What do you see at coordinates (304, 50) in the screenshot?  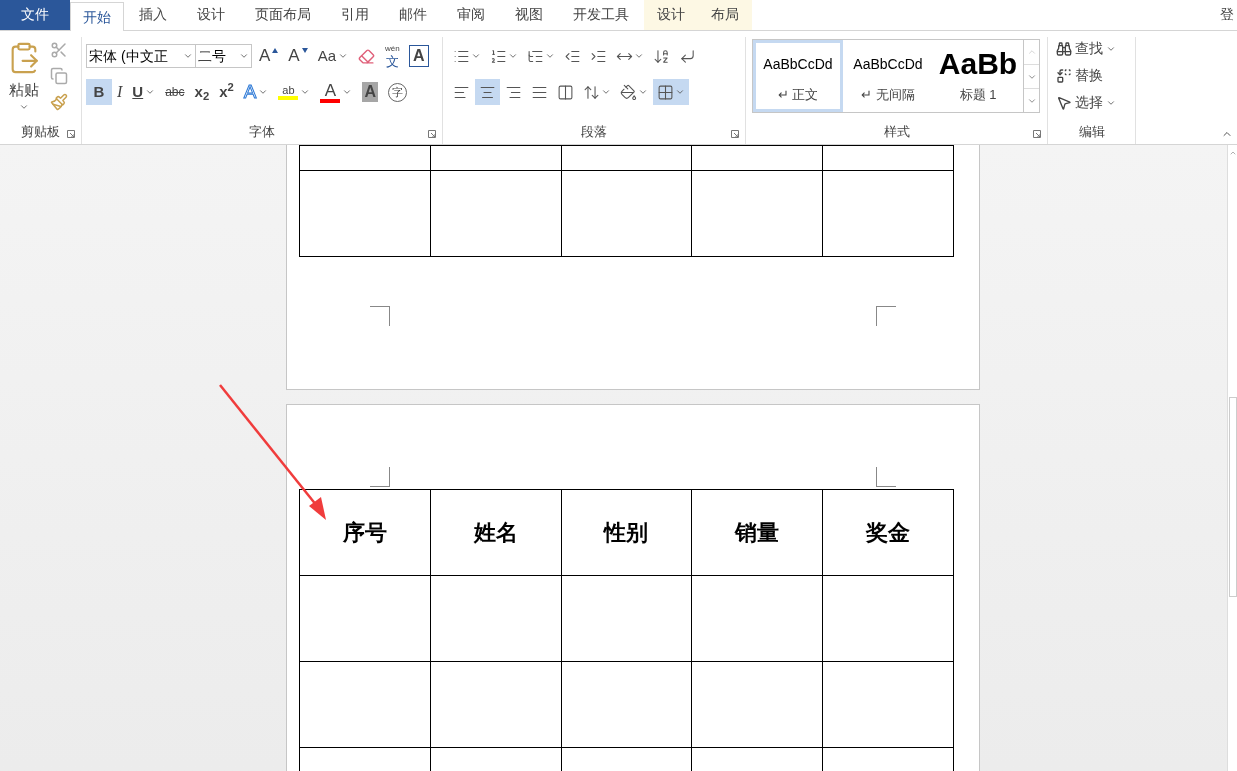 I see `down-triangle-icon` at bounding box center [304, 50].